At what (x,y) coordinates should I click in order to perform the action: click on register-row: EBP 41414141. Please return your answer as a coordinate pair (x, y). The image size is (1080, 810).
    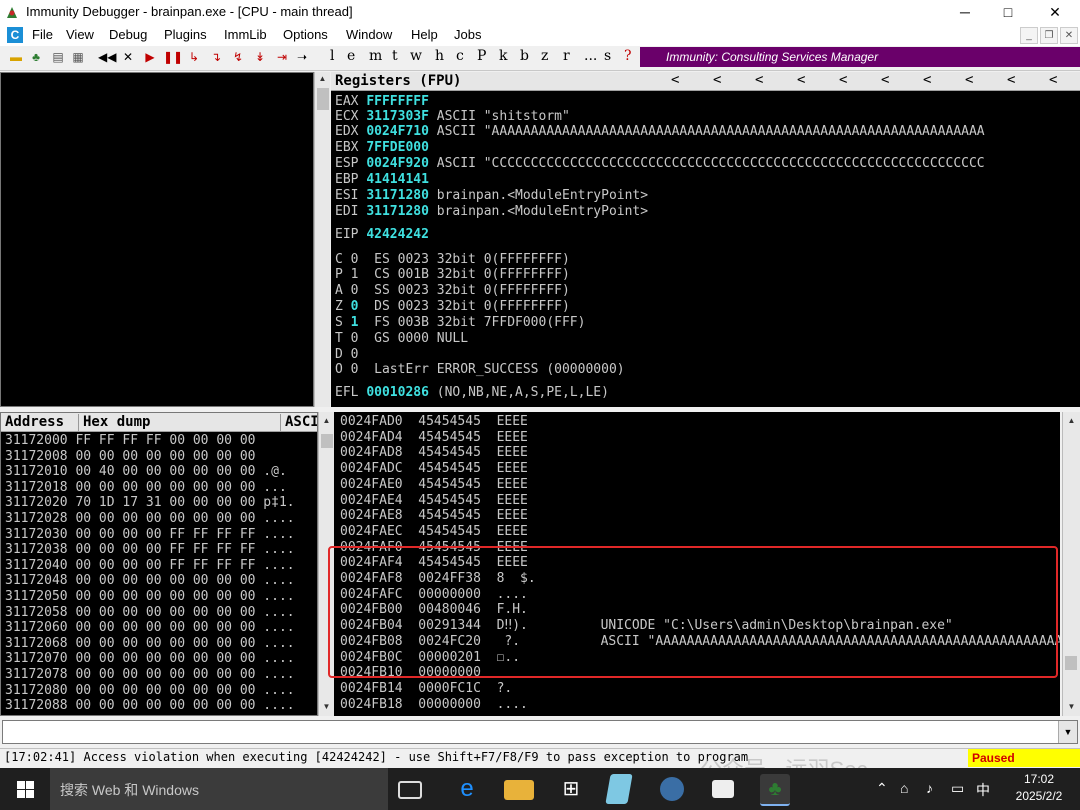
    Looking at the image, I should click on (386, 179).